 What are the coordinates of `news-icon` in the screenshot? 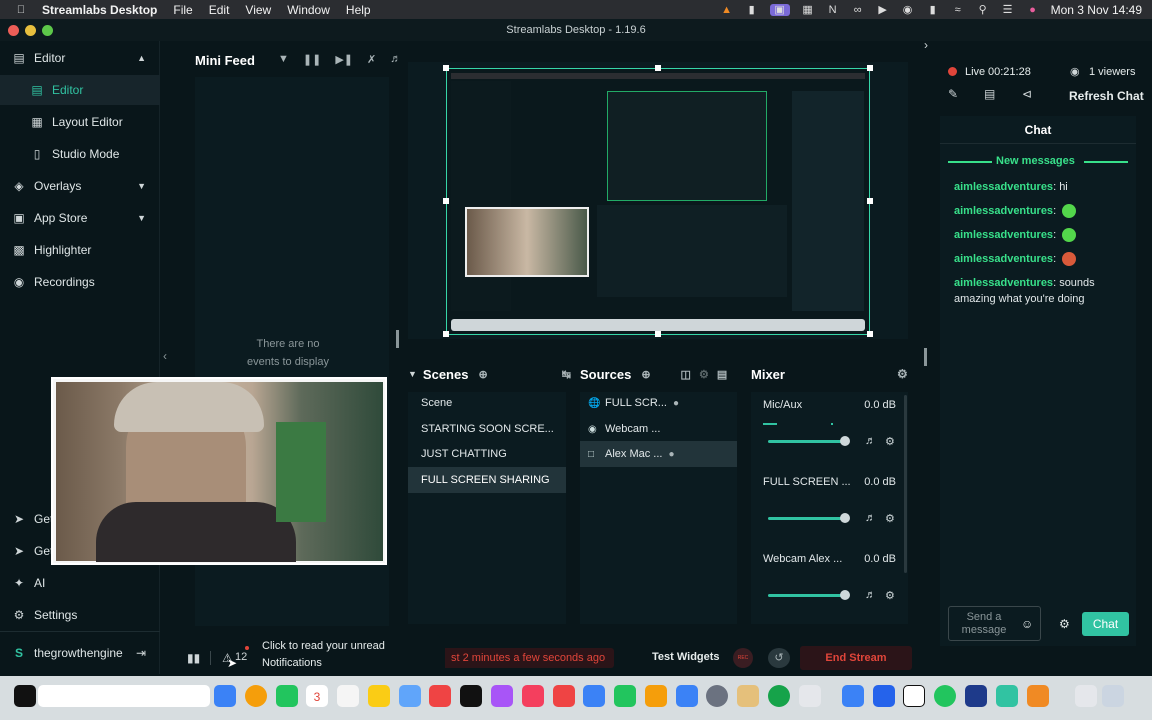 It's located at (564, 696).